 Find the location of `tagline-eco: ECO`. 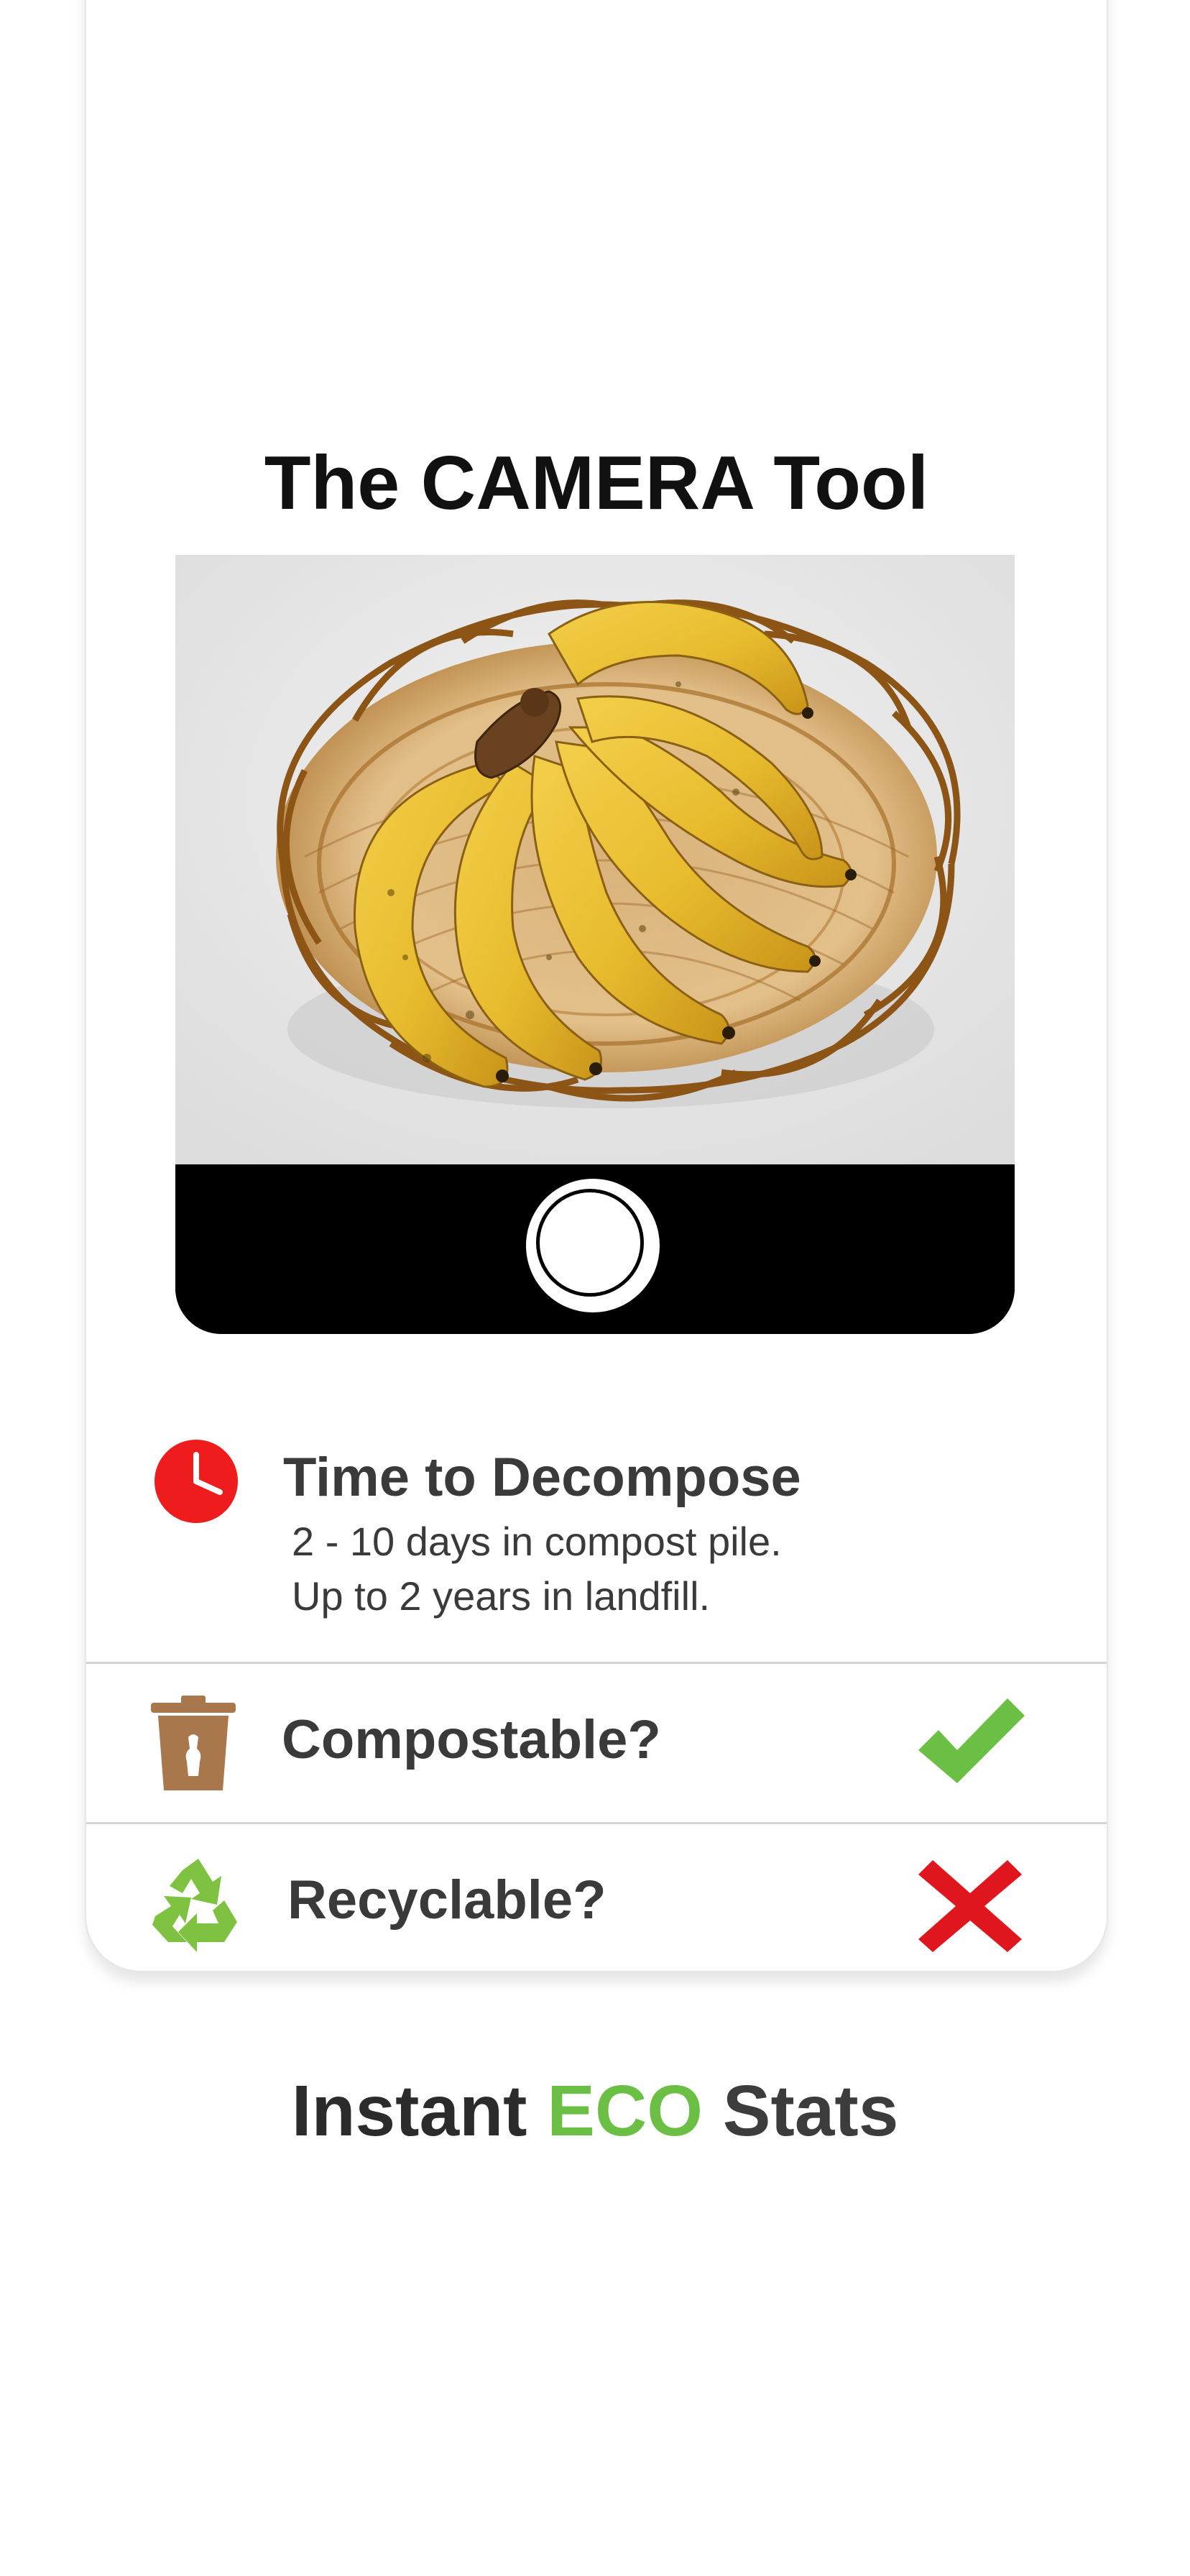

tagline-eco: ECO is located at coordinates (625, 2111).